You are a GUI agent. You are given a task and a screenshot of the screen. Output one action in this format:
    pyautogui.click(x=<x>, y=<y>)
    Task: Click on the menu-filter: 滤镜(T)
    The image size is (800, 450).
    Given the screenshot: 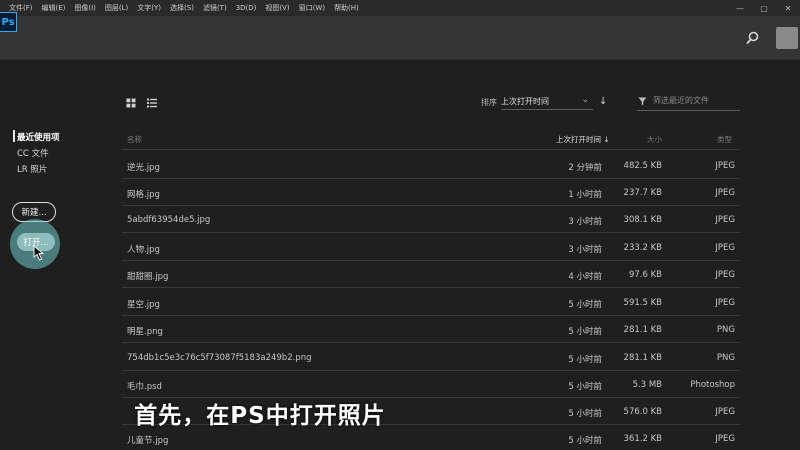 What is the action you would take?
    pyautogui.click(x=215, y=8)
    